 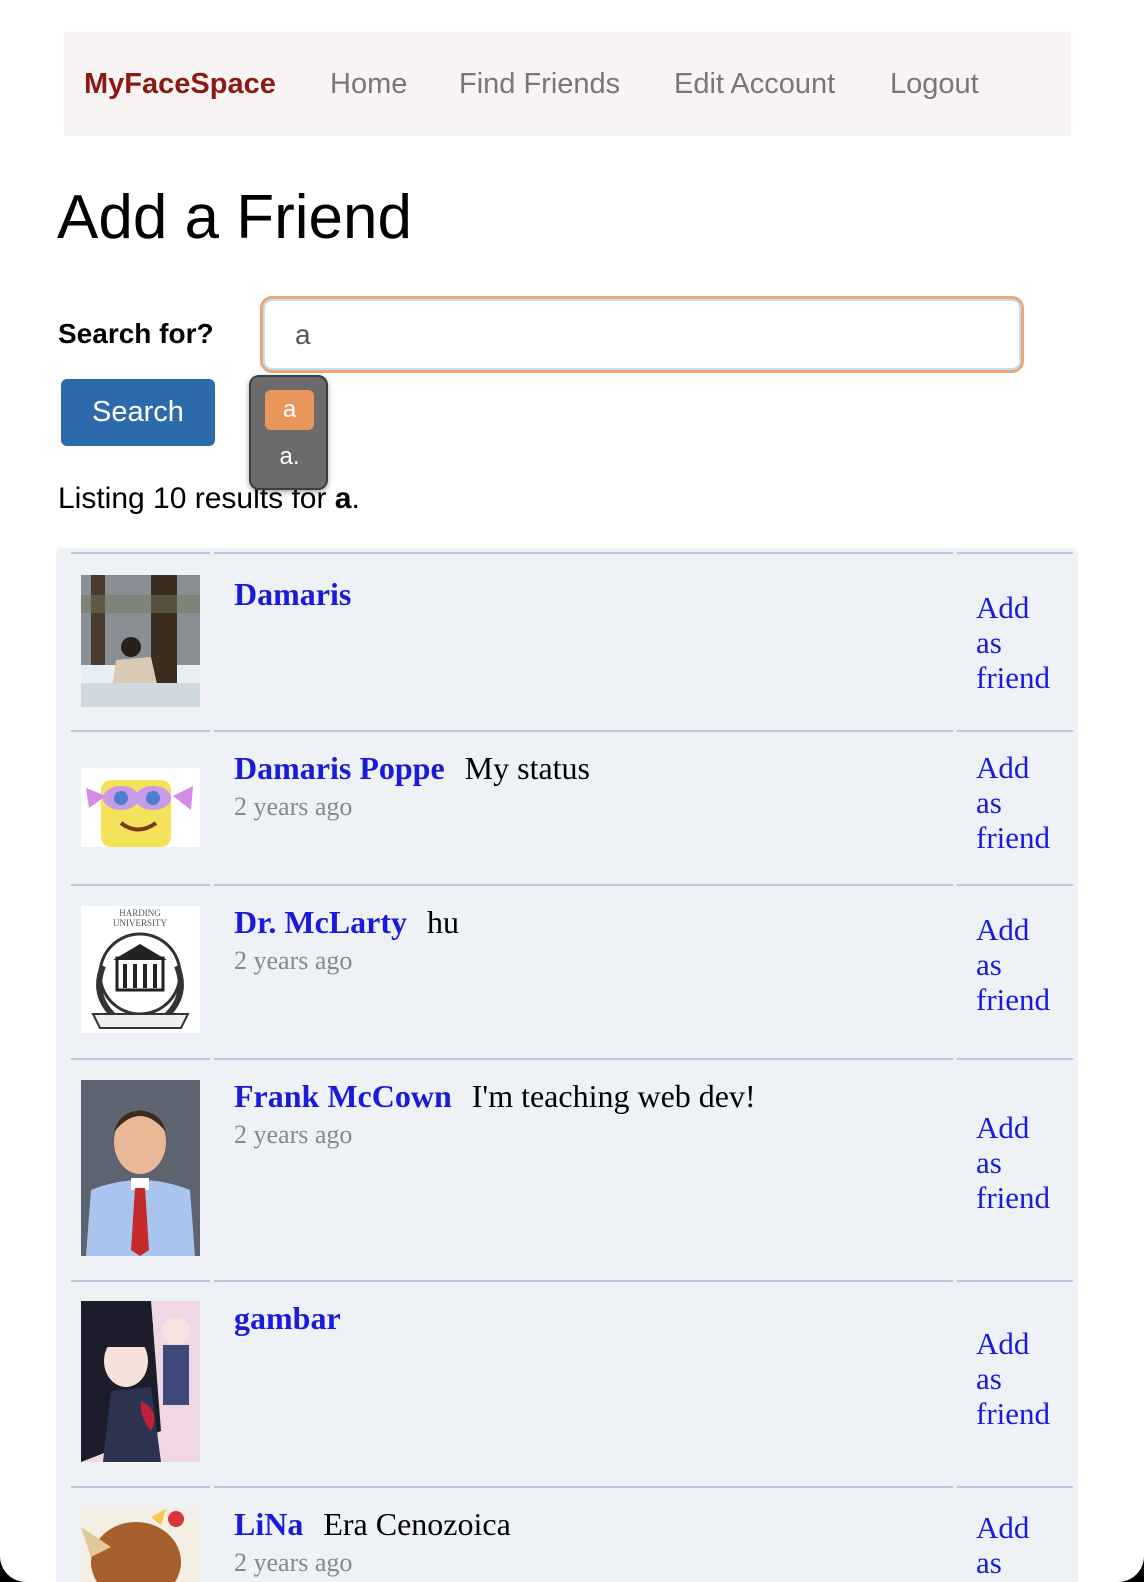 What do you see at coordinates (343, 498) in the screenshot?
I see `results-summary-query: a` at bounding box center [343, 498].